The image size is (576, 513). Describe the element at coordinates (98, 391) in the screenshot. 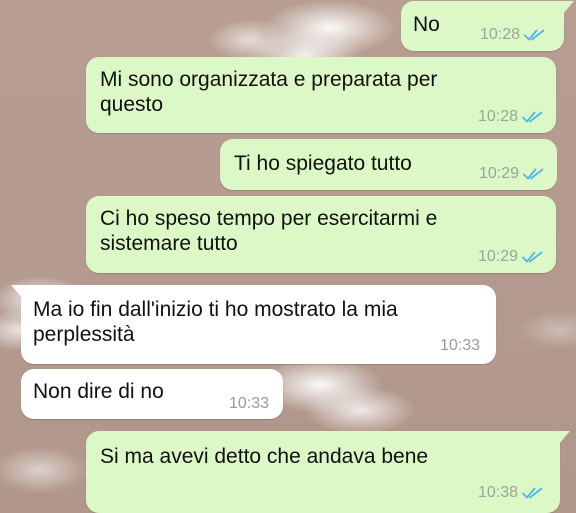

I see `message-text: Non dire di no` at that location.